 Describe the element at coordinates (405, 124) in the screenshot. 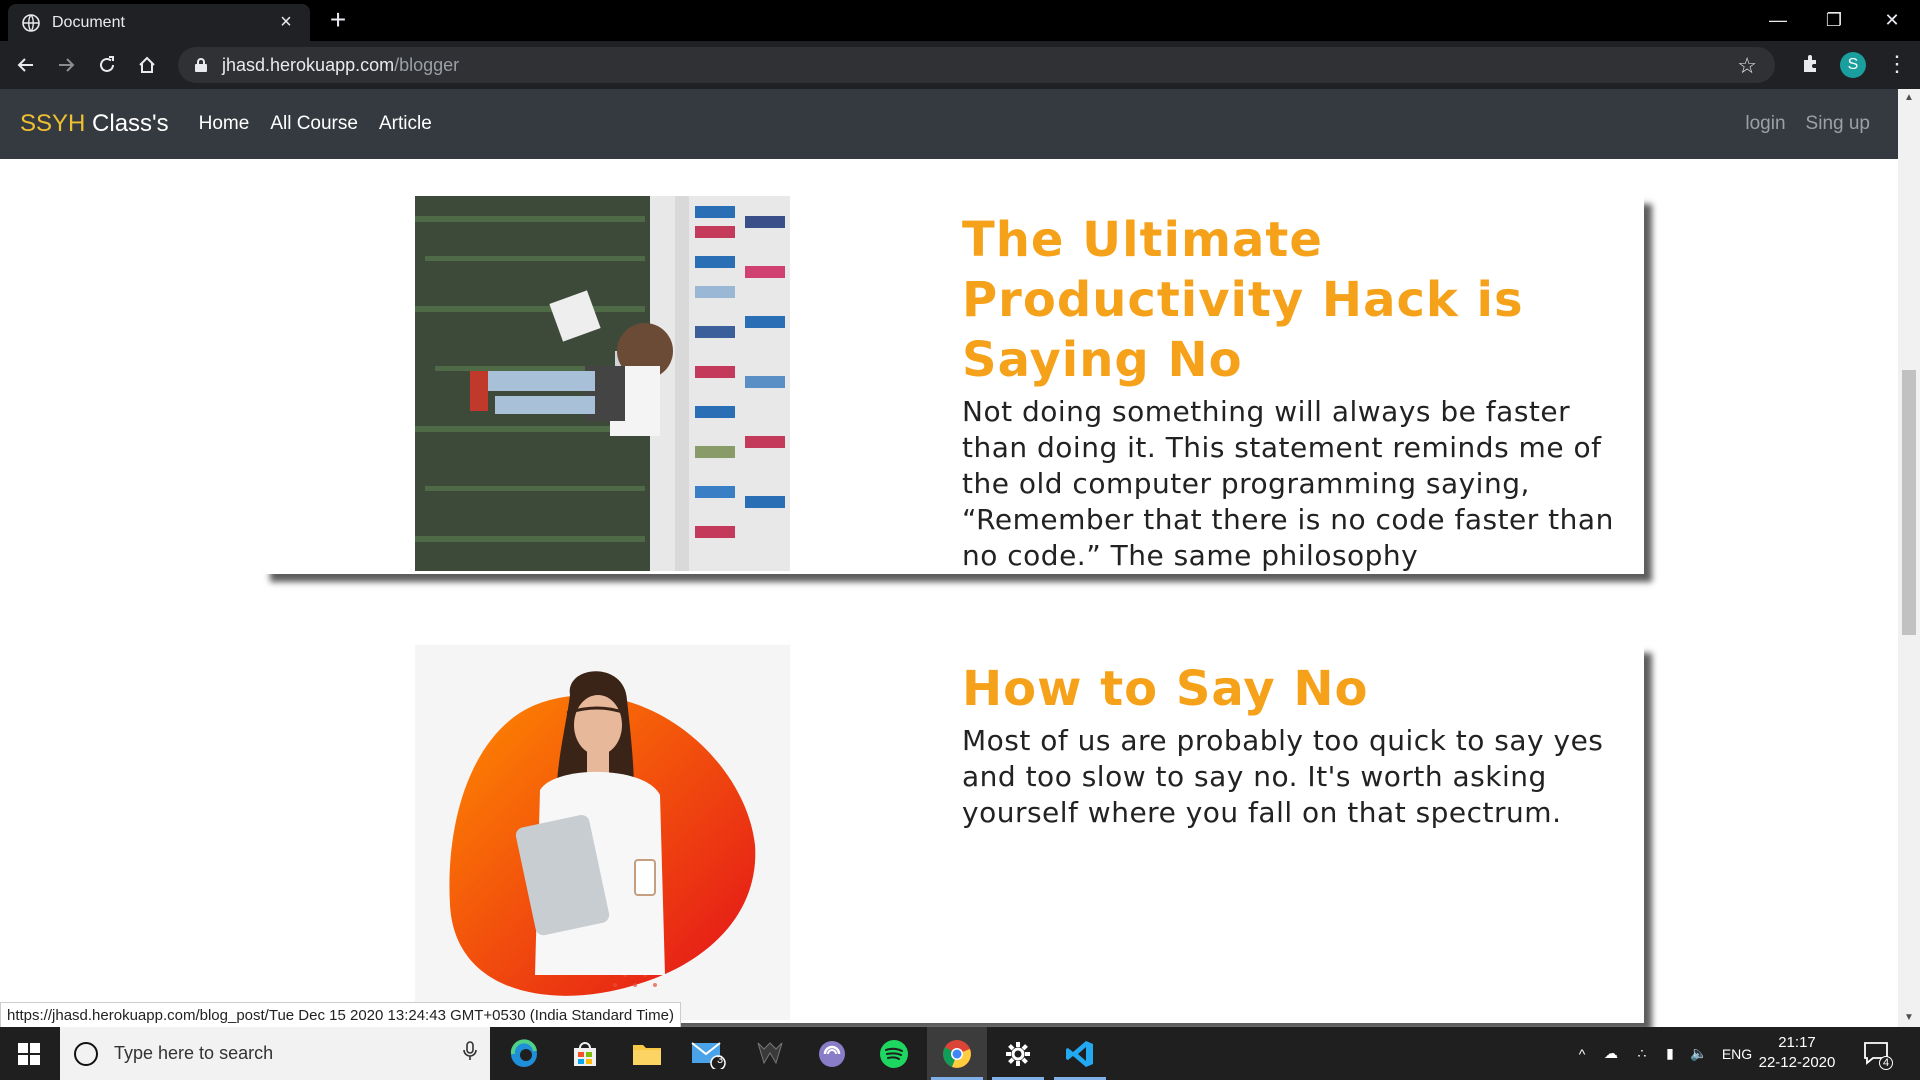

I see `nav-article-link: Article` at that location.